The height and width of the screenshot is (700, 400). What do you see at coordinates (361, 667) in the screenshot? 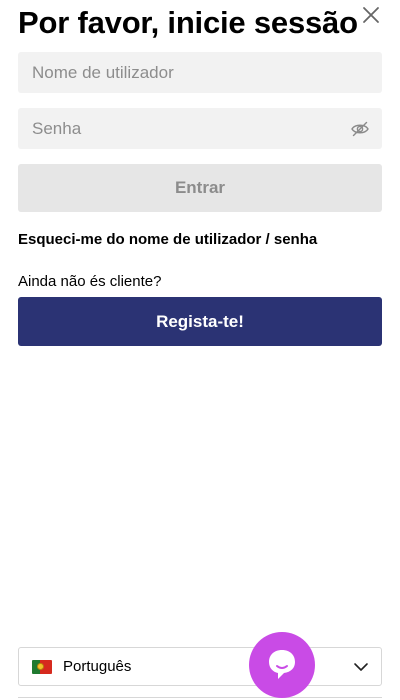
I see `chevron-down-icon` at bounding box center [361, 667].